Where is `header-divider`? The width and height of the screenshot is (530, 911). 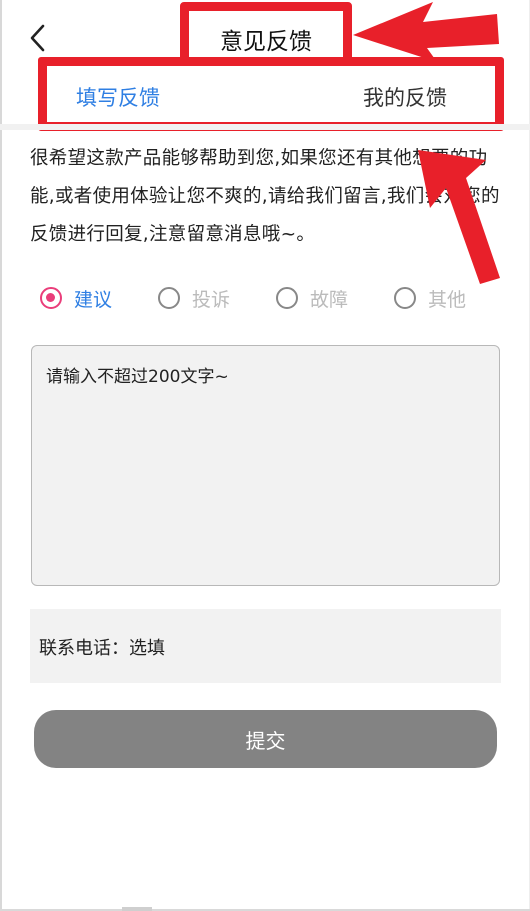
header-divider is located at coordinates (265, 127).